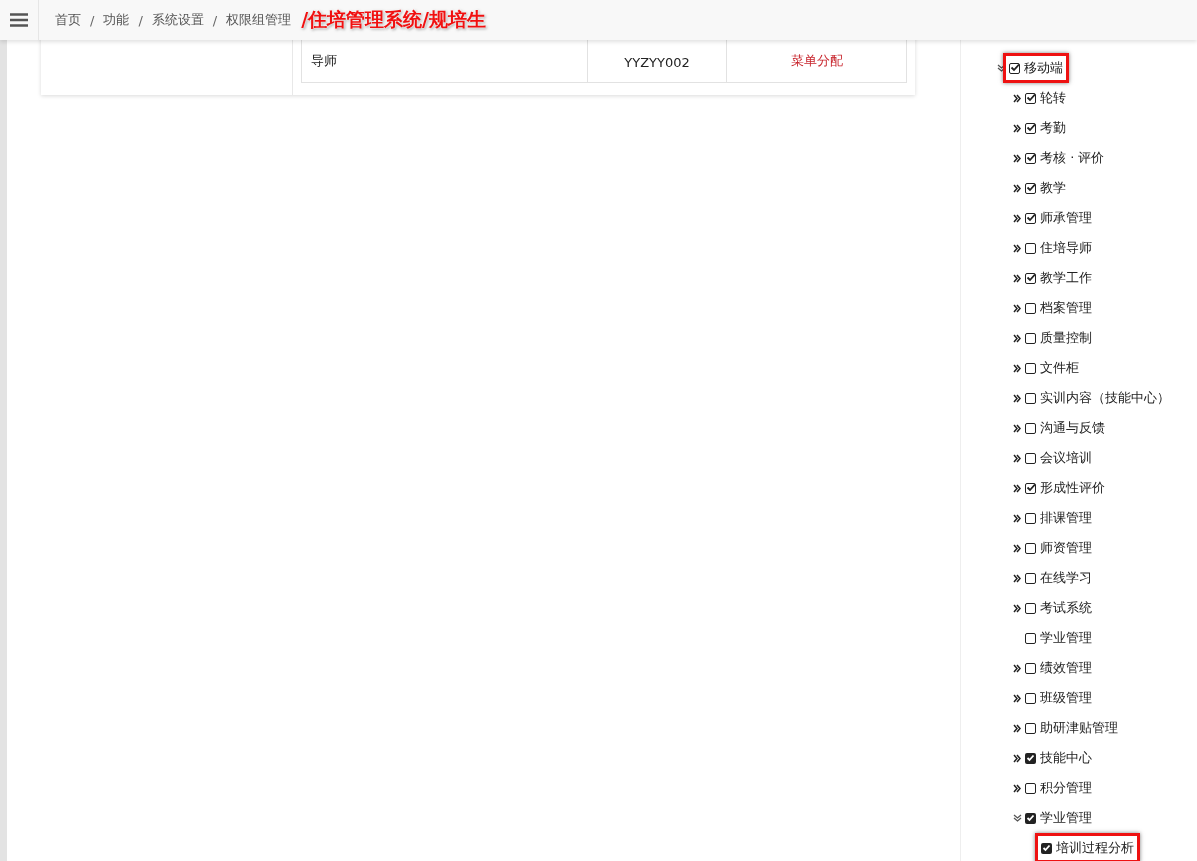  Describe the element at coordinates (1066, 278) in the screenshot. I see `tree-item-label: 教学工作` at that location.